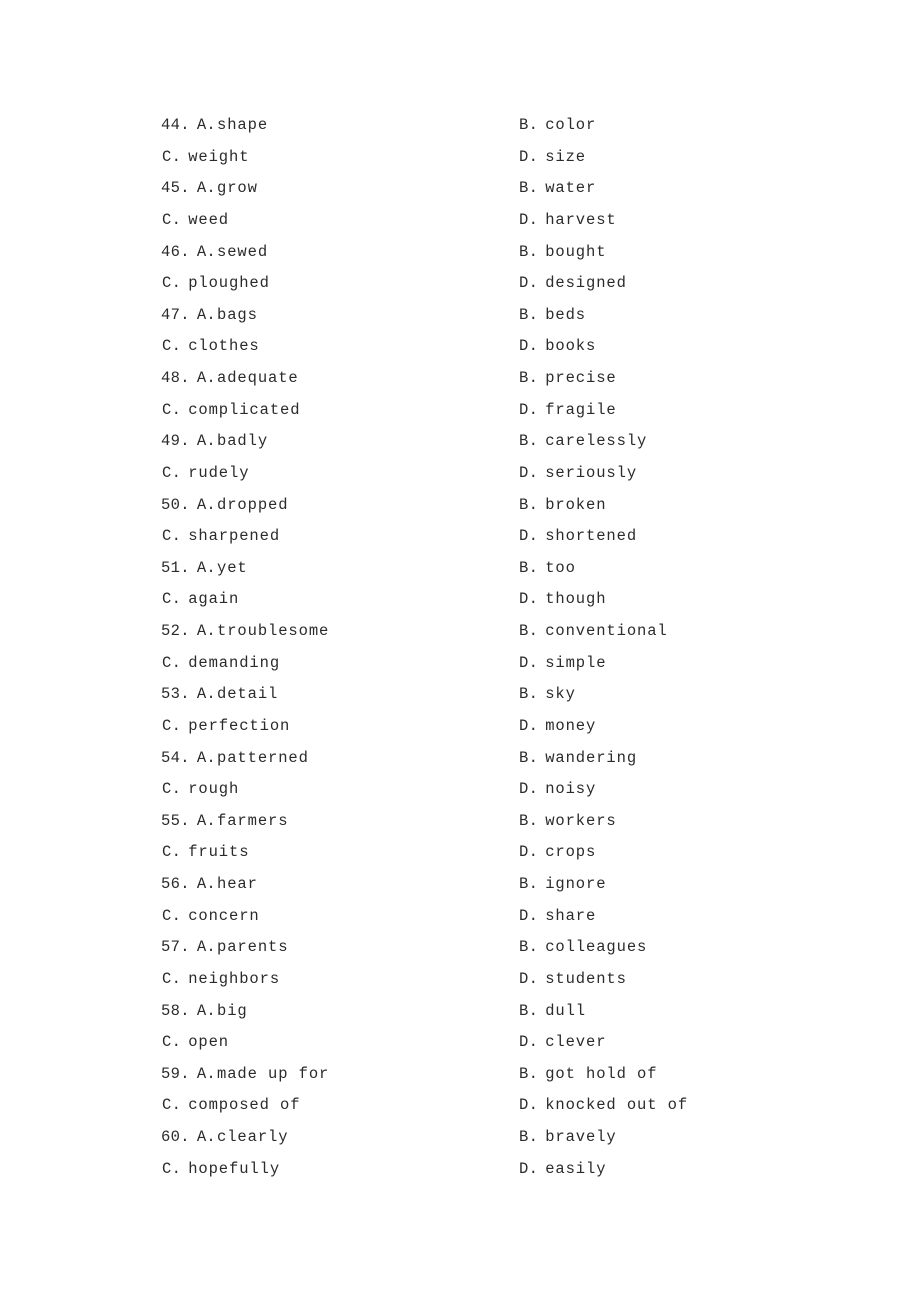 The height and width of the screenshot is (1302, 920). I want to click on option-a-cell: 59. A.made up for, so click(245, 1075).